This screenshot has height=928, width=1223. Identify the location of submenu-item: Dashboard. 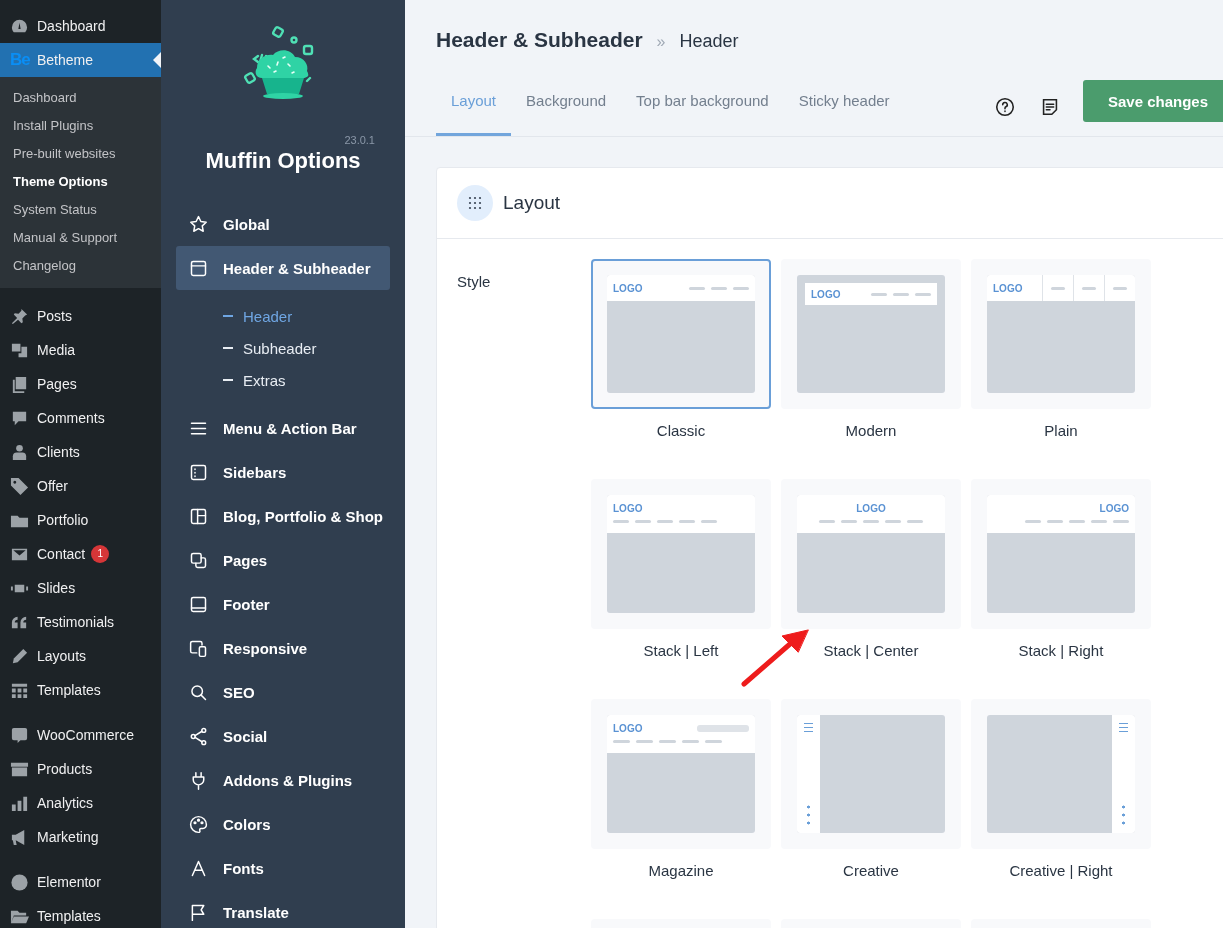
(80, 98).